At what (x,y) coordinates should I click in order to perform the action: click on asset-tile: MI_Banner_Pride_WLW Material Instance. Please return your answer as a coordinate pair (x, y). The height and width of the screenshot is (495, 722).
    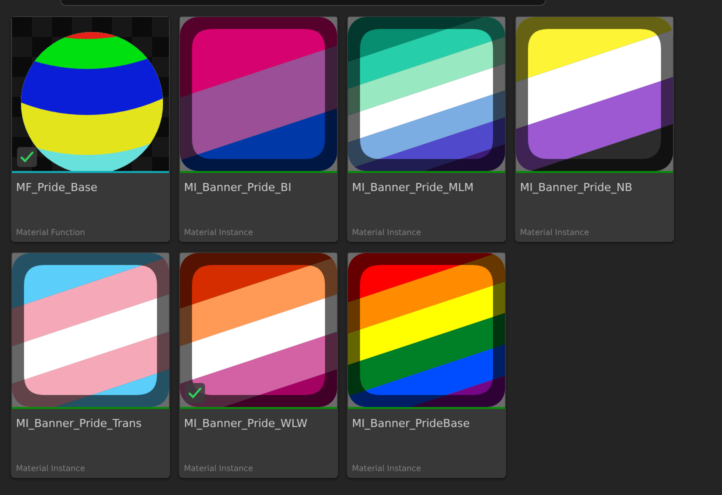
    Looking at the image, I should click on (258, 365).